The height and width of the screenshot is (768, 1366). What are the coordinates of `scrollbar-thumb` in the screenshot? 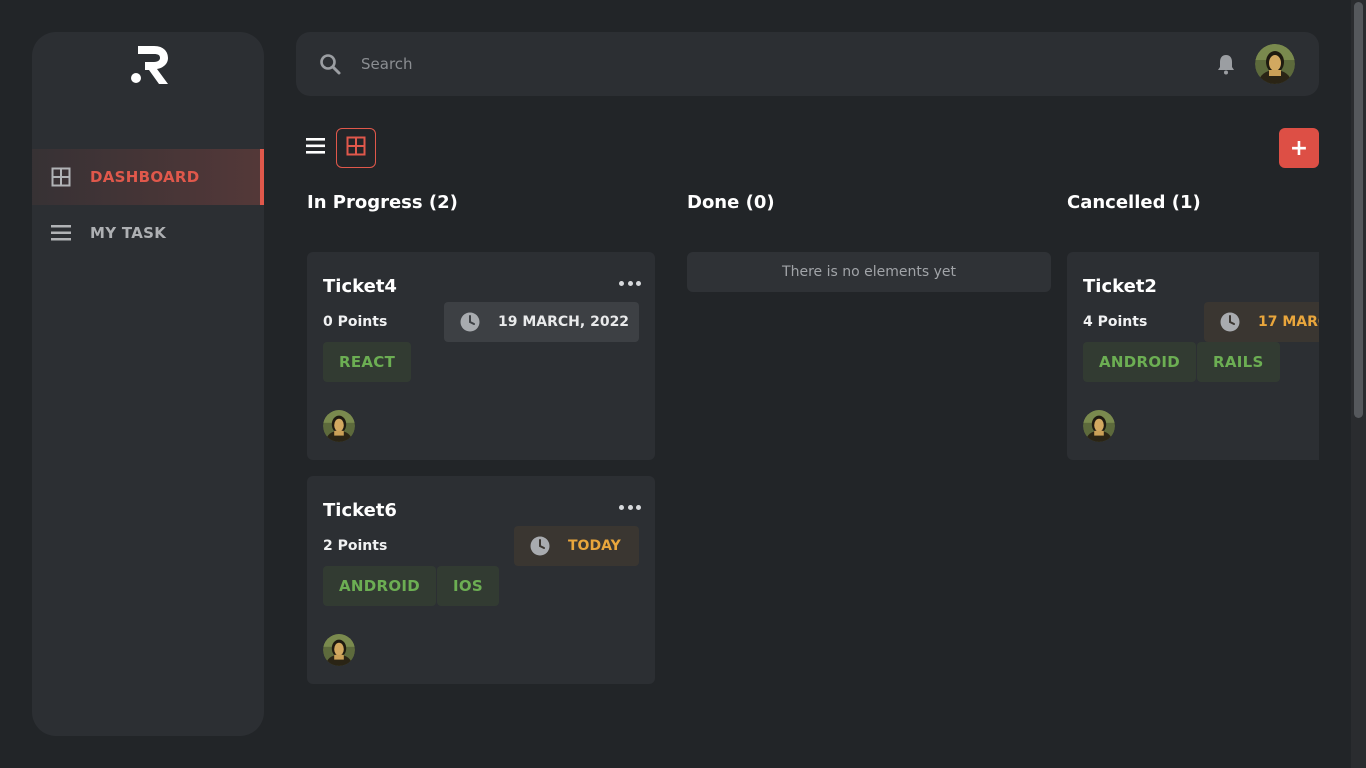 It's located at (1358, 210).